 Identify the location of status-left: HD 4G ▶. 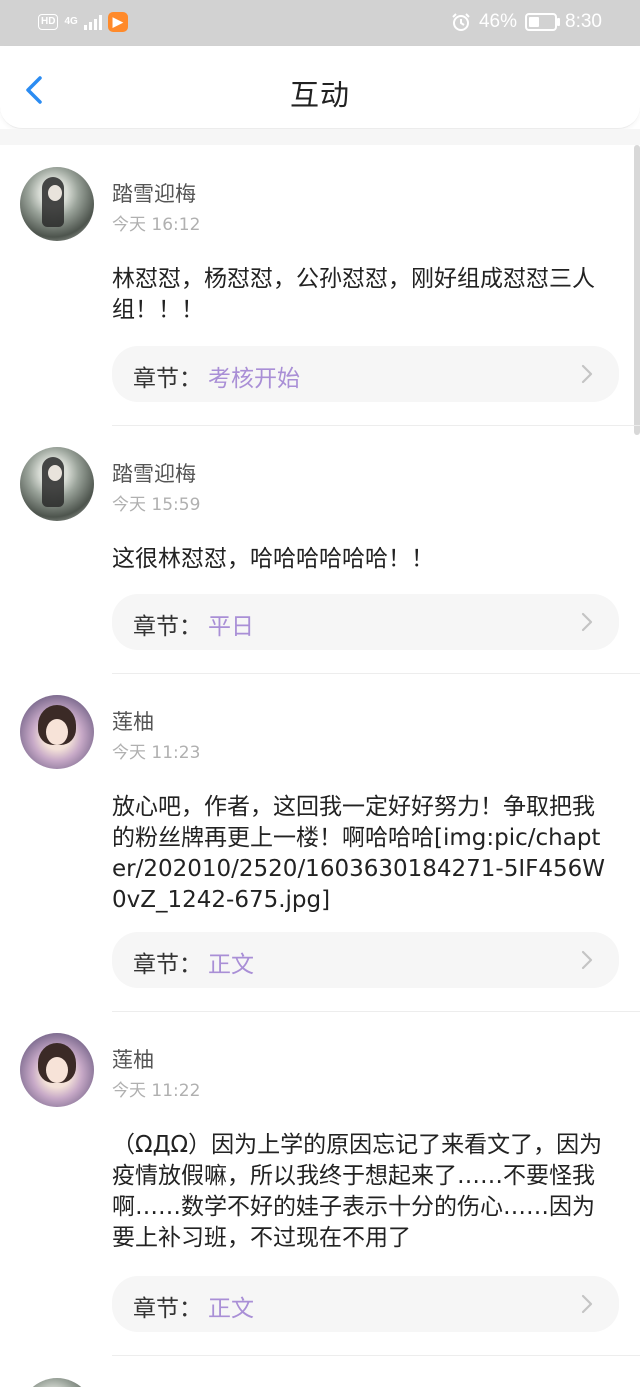
(83, 22).